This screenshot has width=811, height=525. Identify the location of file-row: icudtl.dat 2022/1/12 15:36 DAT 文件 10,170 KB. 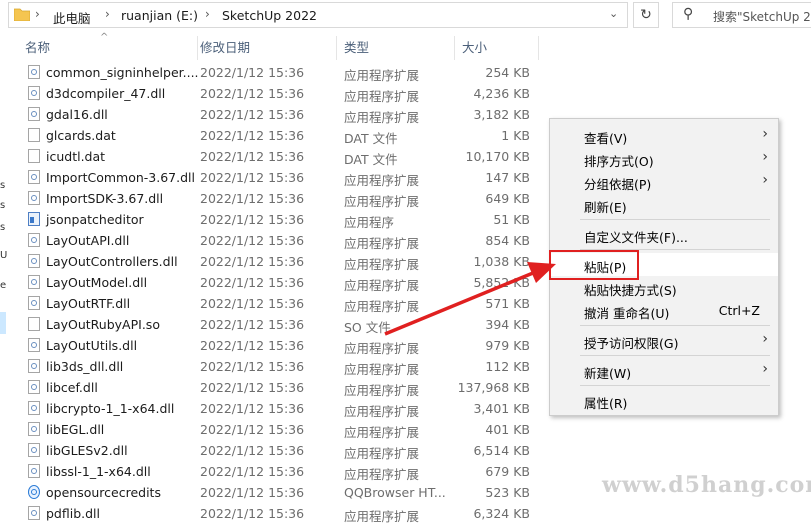
(280, 156).